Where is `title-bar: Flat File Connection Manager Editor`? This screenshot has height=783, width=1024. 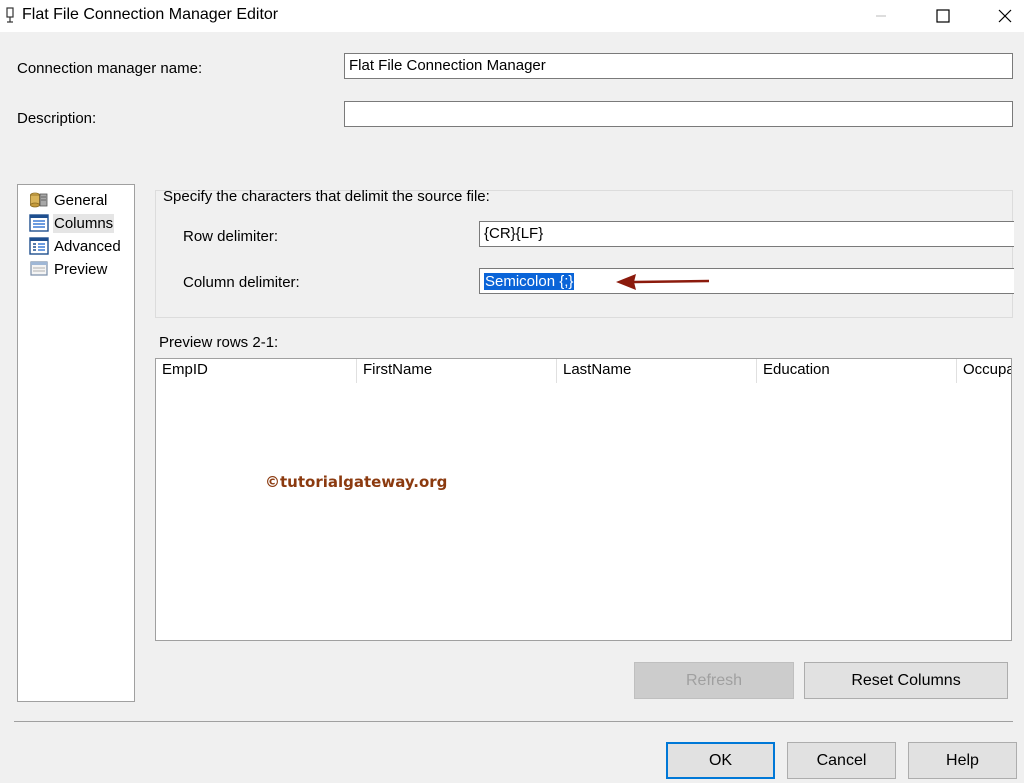 title-bar: Flat File Connection Manager Editor is located at coordinates (512, 16).